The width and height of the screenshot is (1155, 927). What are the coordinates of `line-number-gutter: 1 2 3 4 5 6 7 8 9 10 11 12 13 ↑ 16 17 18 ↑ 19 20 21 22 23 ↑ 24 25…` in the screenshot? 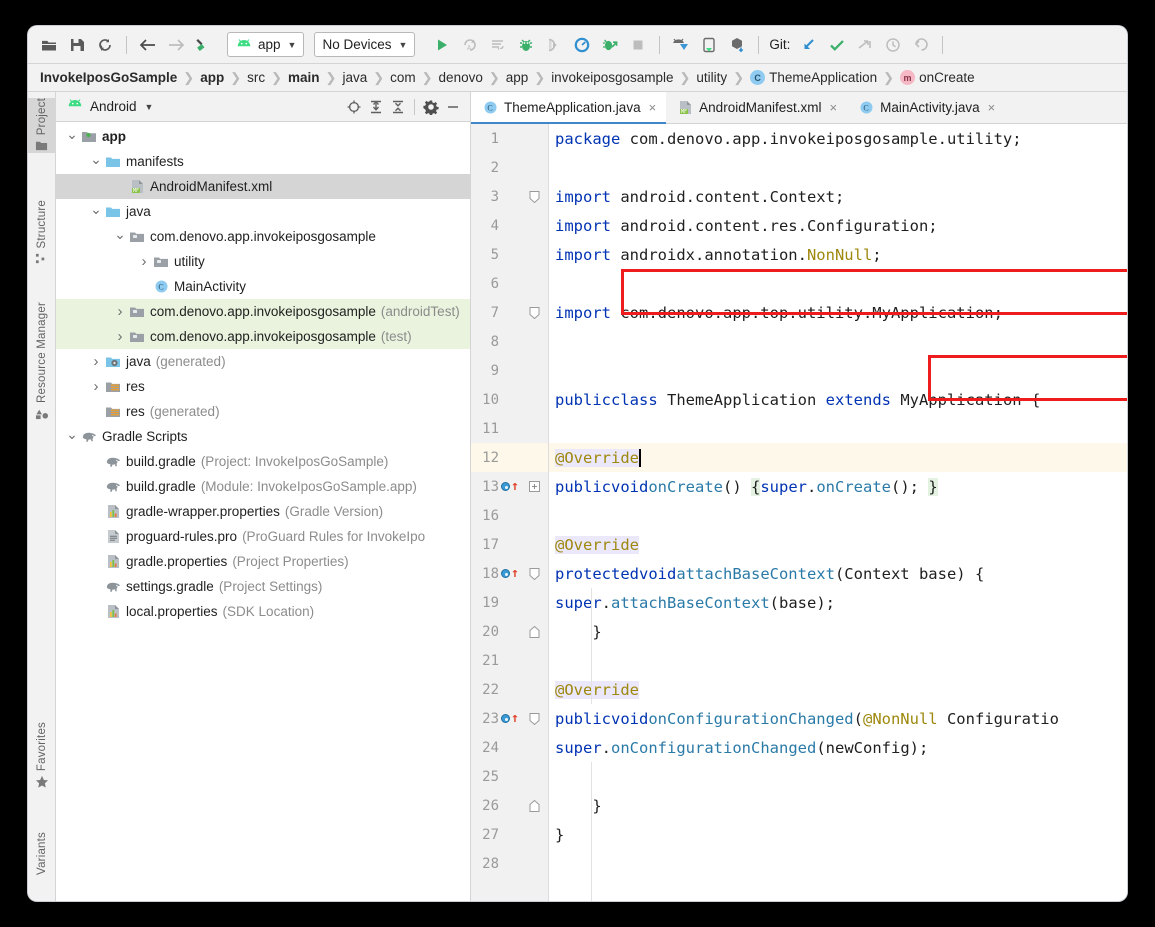 It's located at (510, 512).